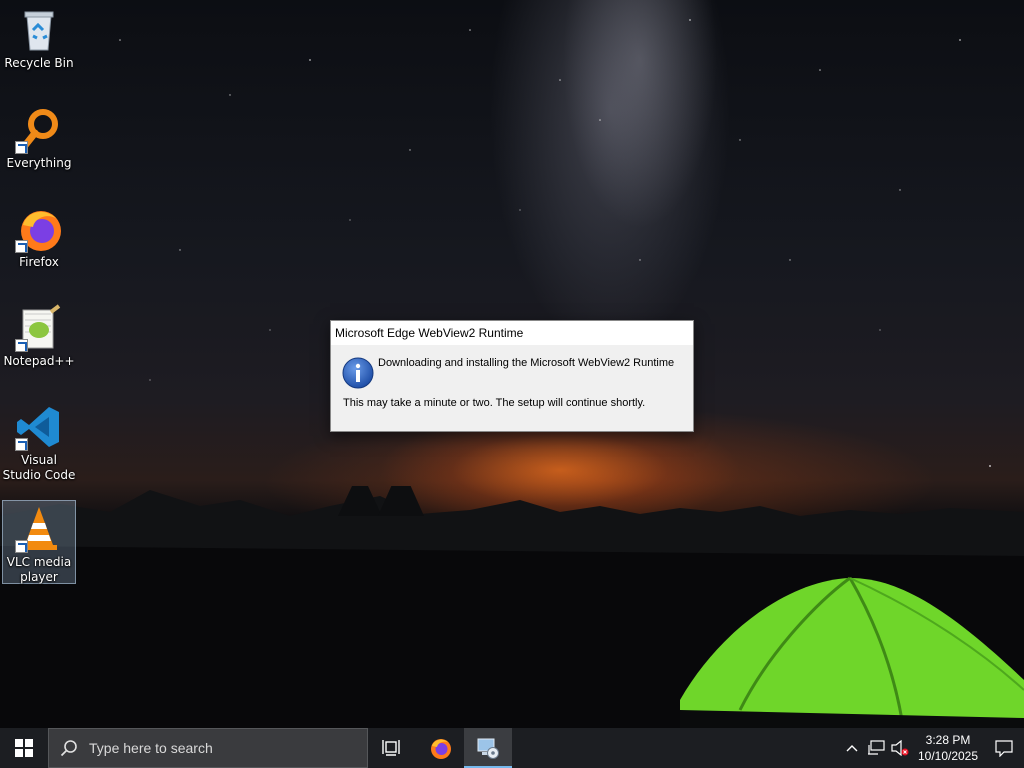  I want to click on search-icon, so click(69, 748).